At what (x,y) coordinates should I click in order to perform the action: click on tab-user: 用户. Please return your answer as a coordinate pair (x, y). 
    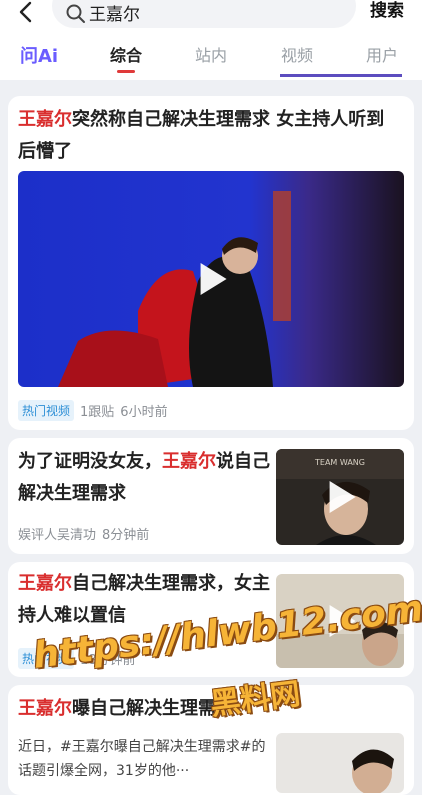
    Looking at the image, I should click on (382, 54).